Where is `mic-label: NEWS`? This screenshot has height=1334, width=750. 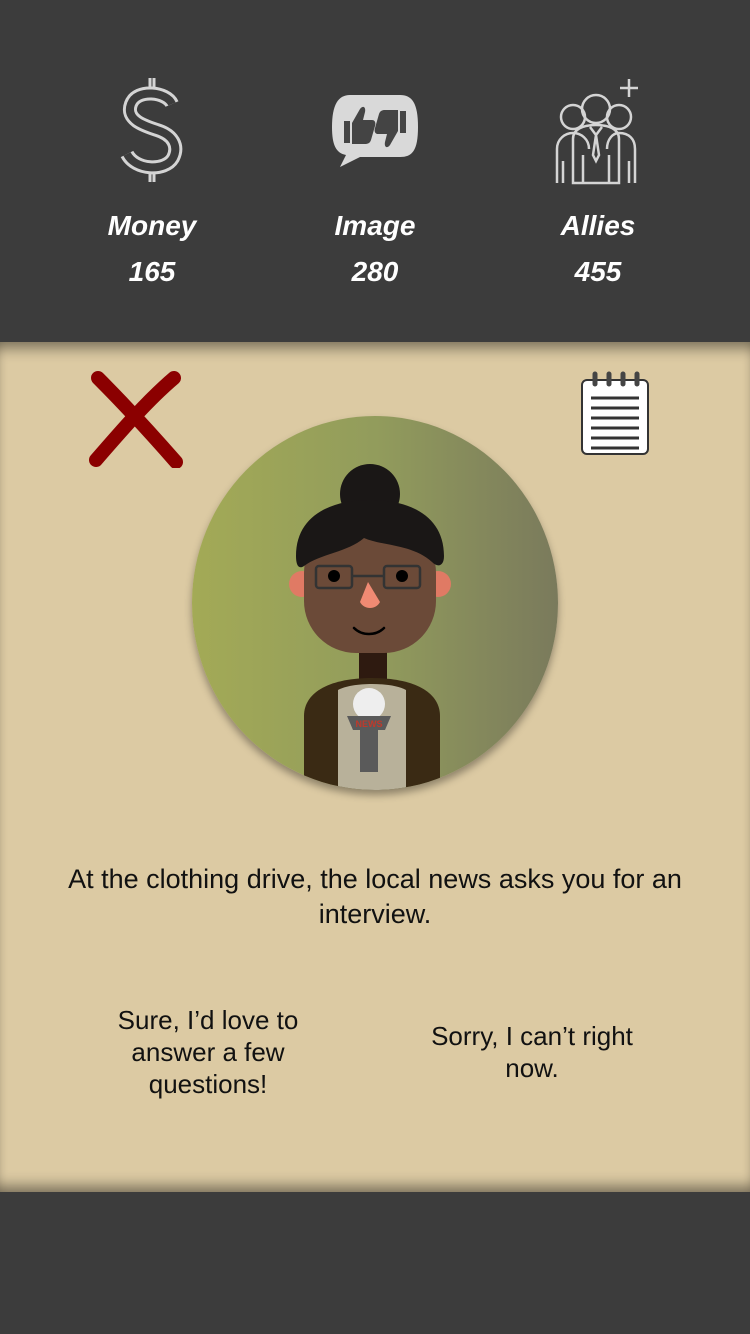 mic-label: NEWS is located at coordinates (369, 724).